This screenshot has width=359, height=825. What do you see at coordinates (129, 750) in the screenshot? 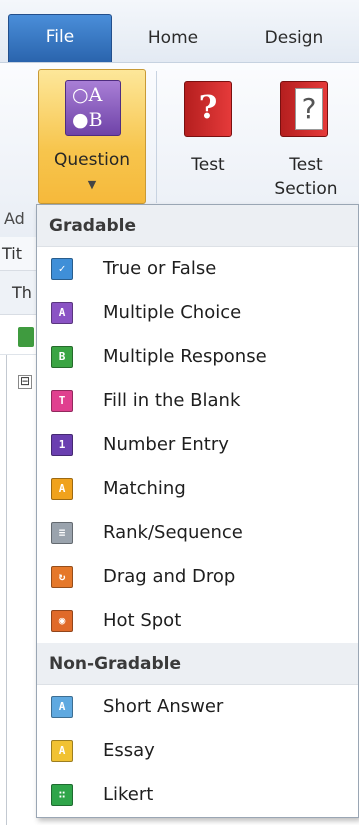
I see `menu-item-label: Essay` at bounding box center [129, 750].